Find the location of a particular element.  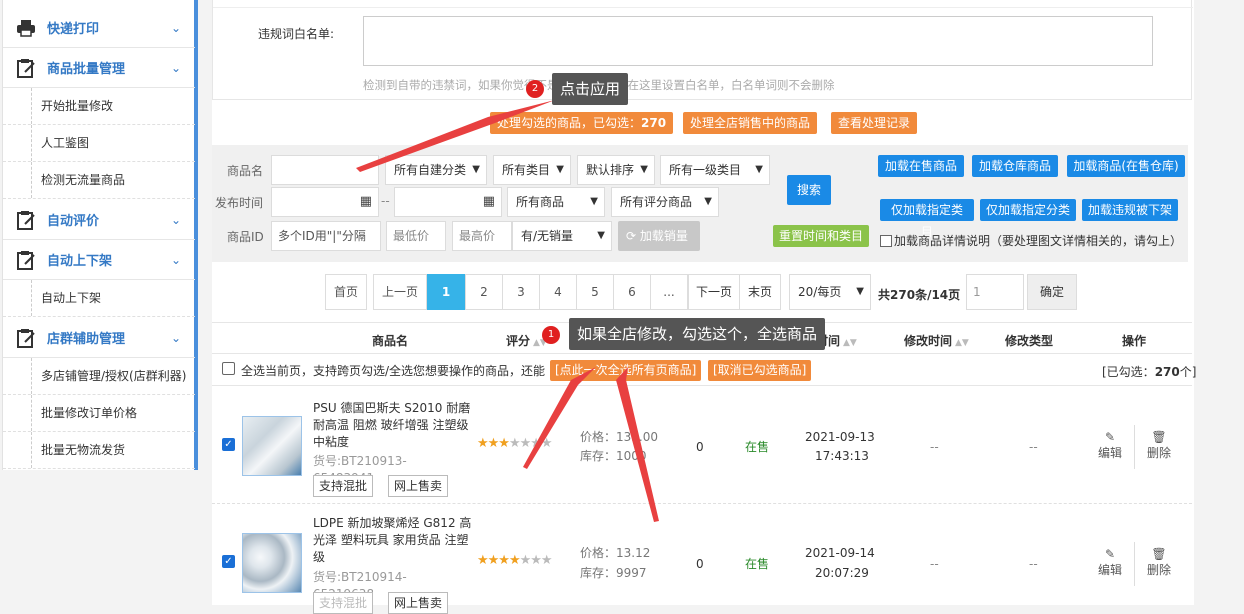

annotation-tip-select-all: 如果全店修改，勾选这个，全选商品 is located at coordinates (697, 334).